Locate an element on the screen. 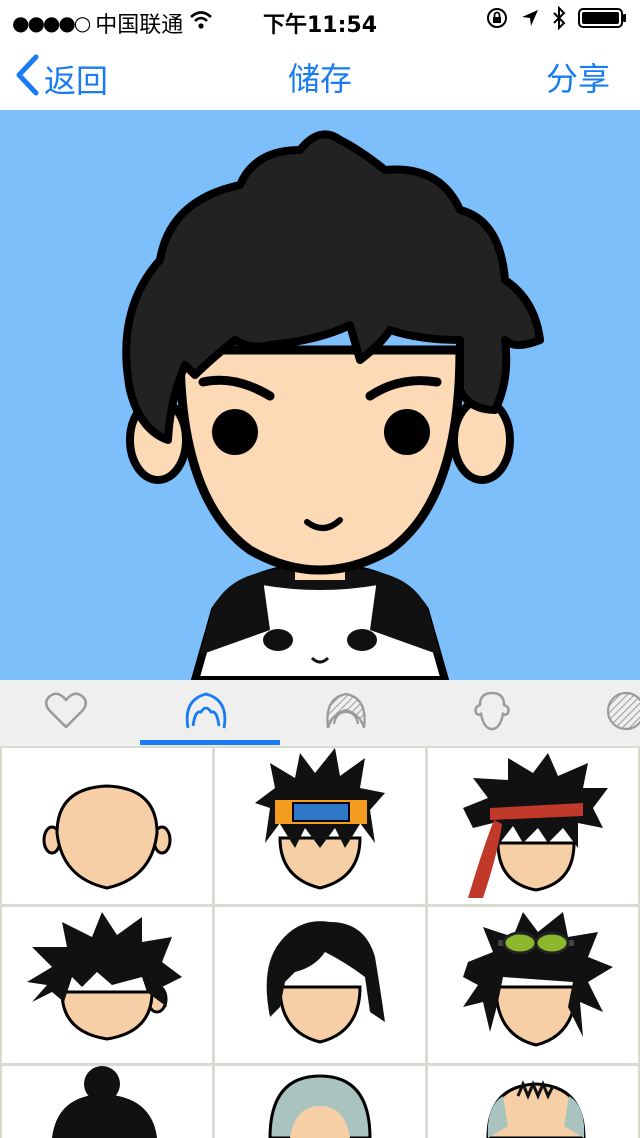  face-shape-icon is located at coordinates (492, 713).